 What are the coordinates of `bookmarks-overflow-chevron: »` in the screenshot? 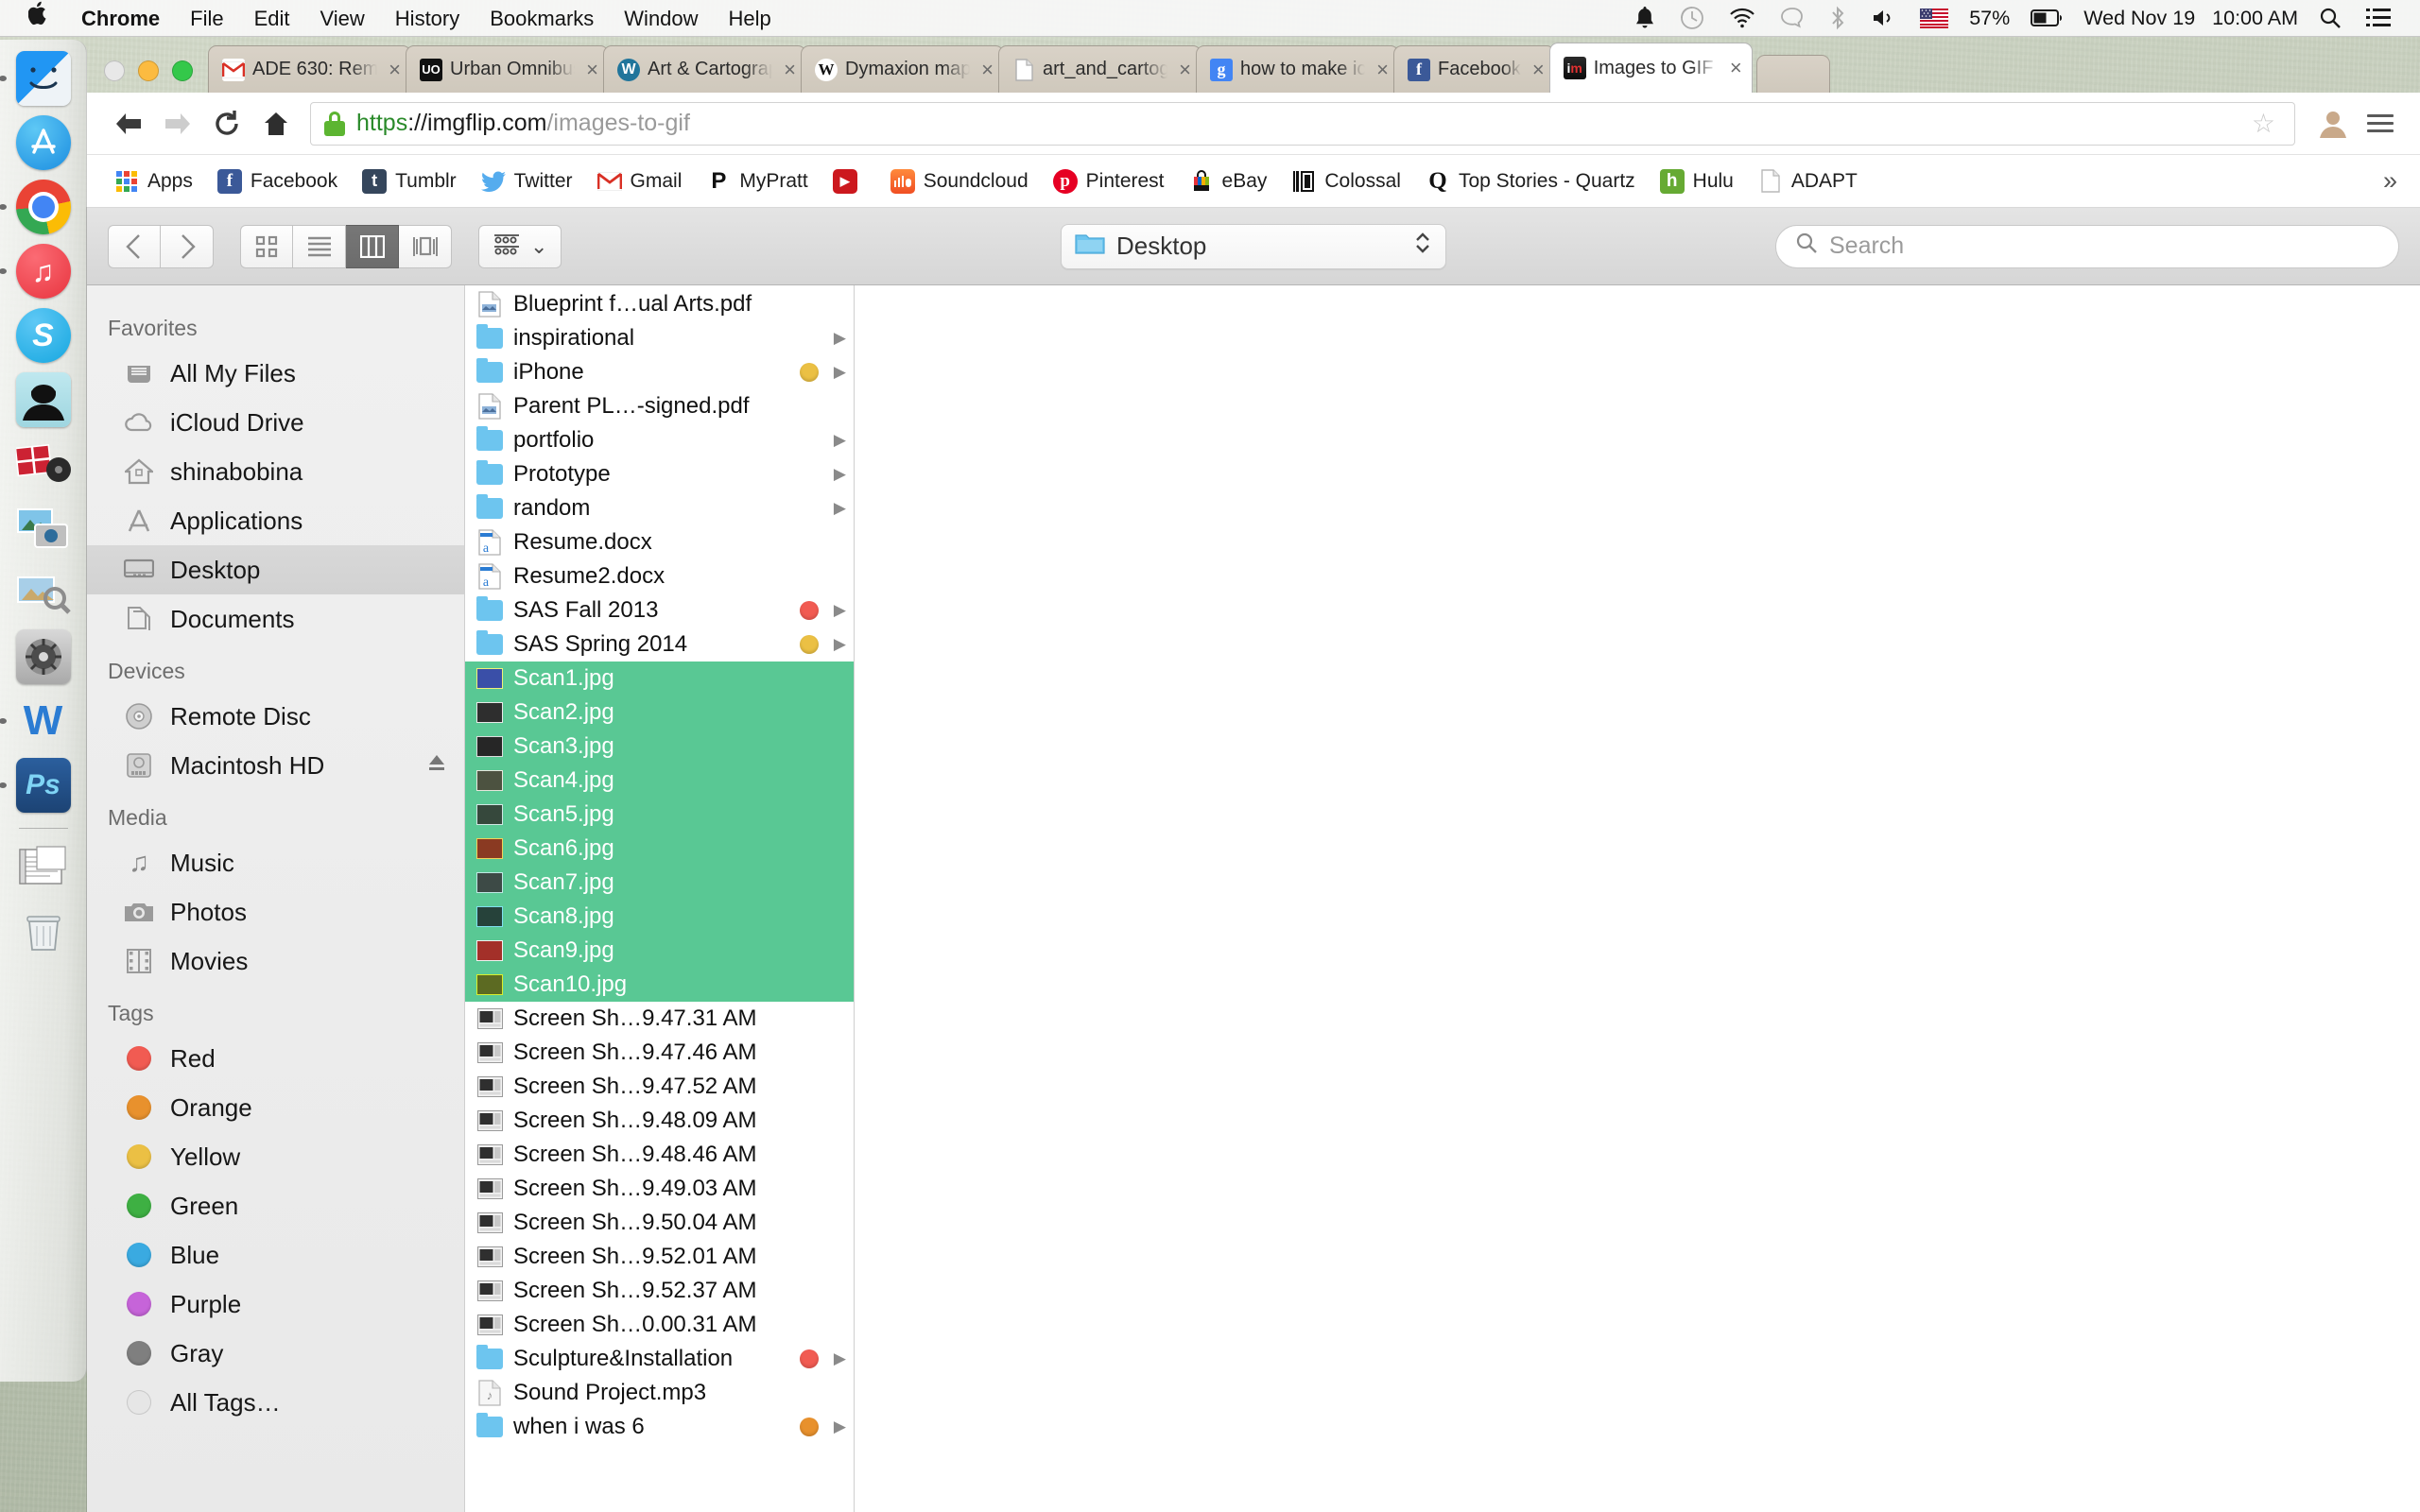 It's located at (2394, 181).